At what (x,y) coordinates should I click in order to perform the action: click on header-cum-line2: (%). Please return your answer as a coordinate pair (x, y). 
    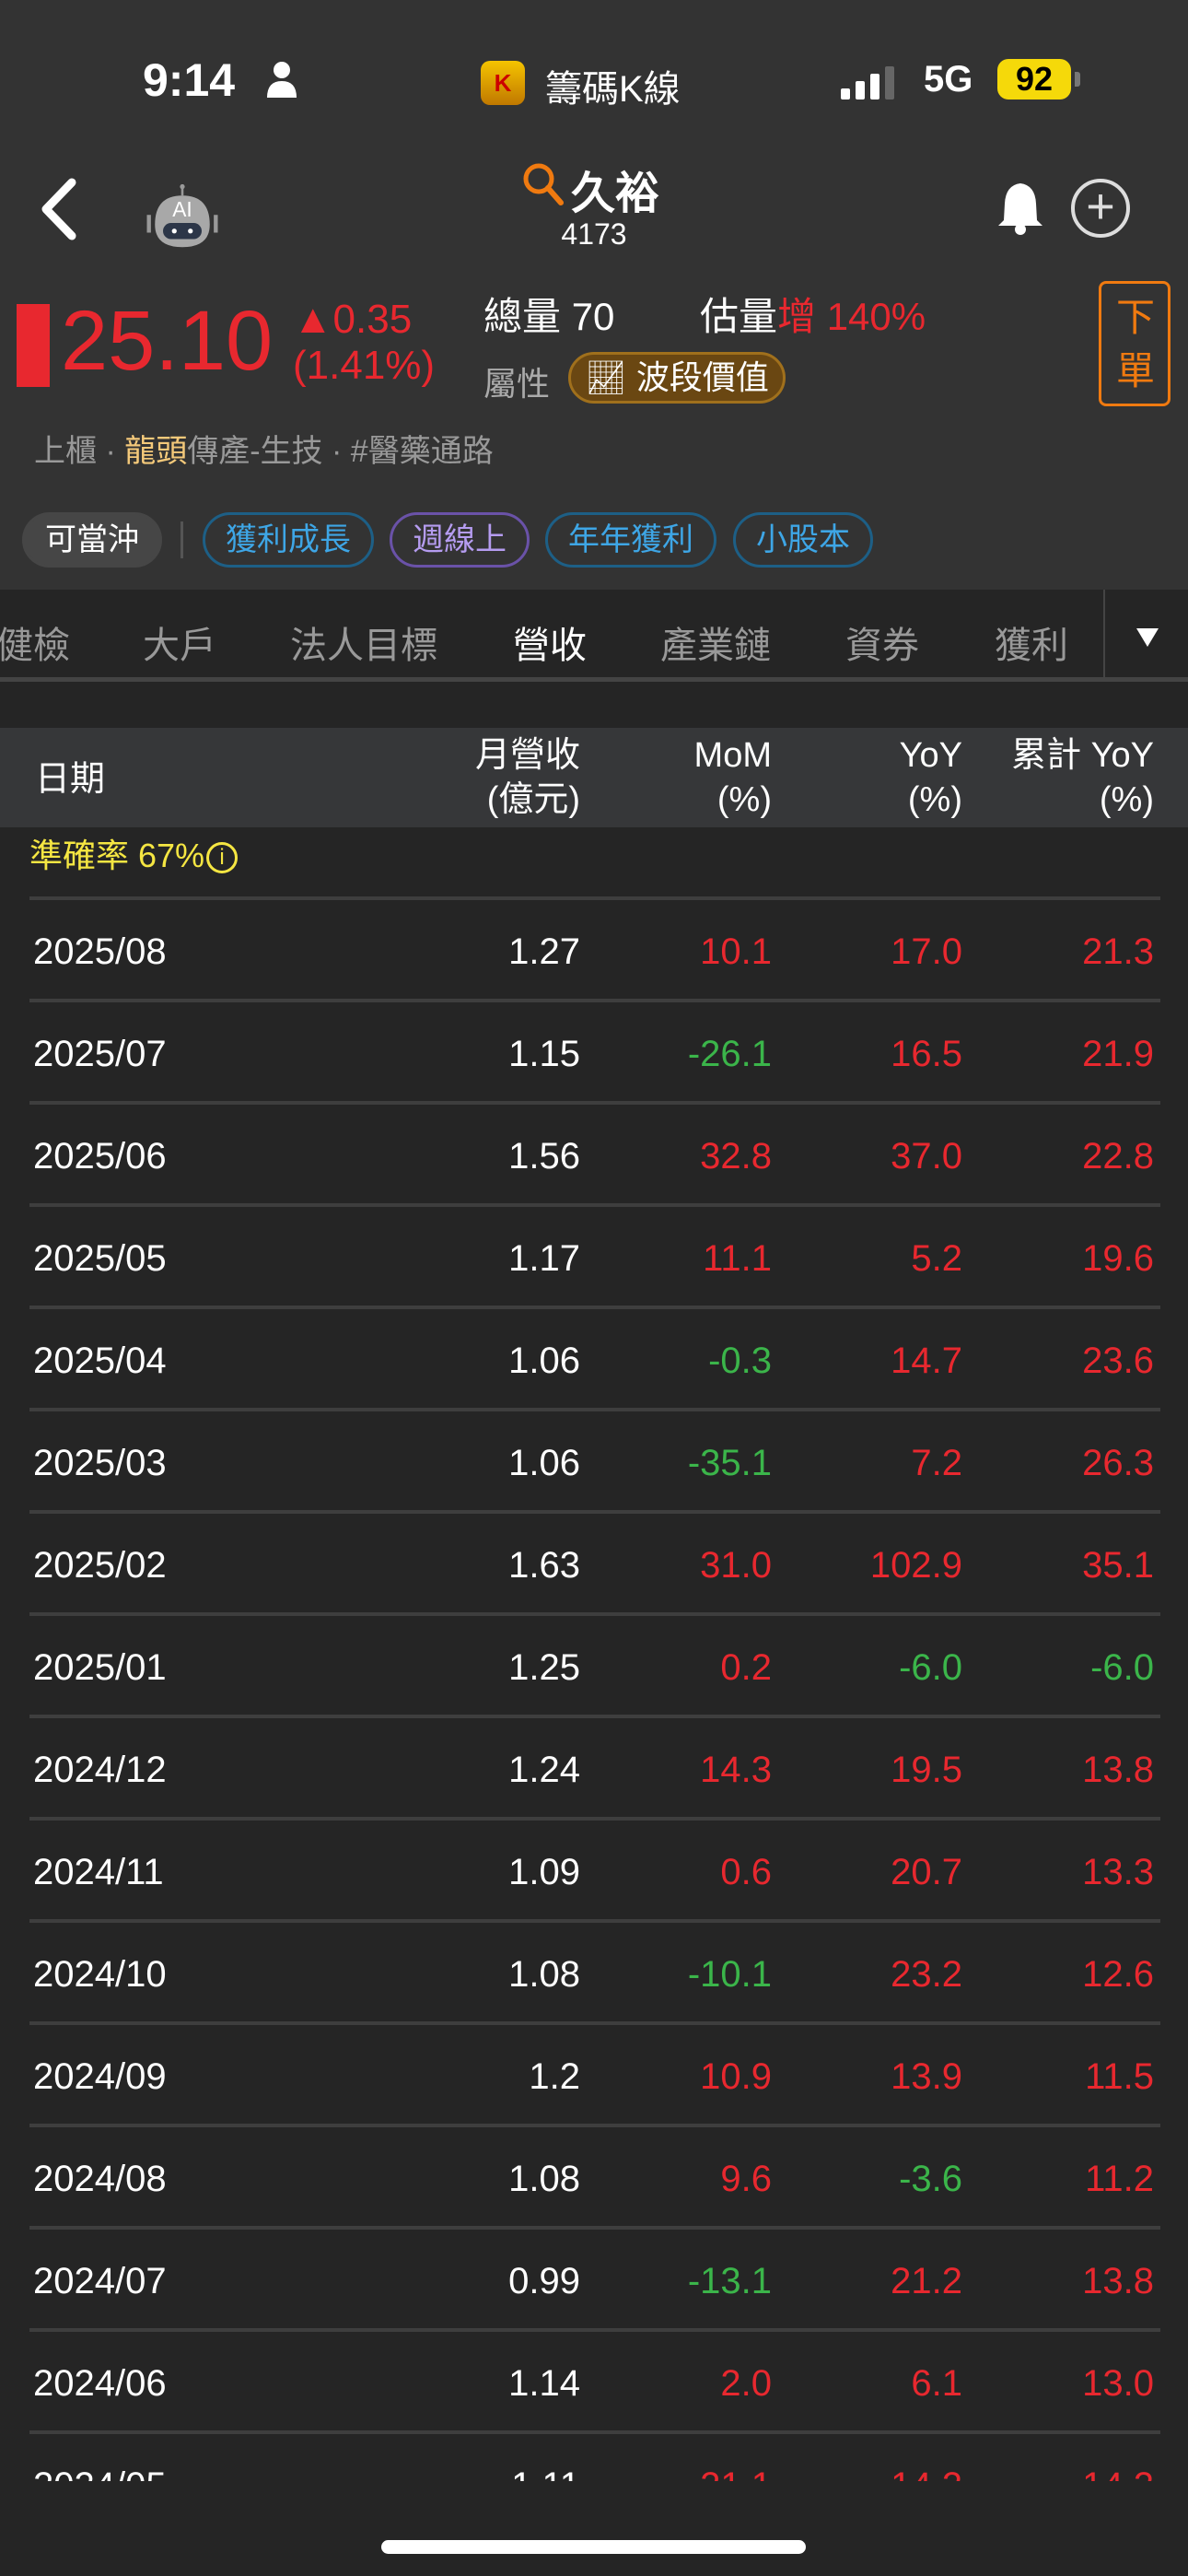
    Looking at the image, I should click on (1126, 799).